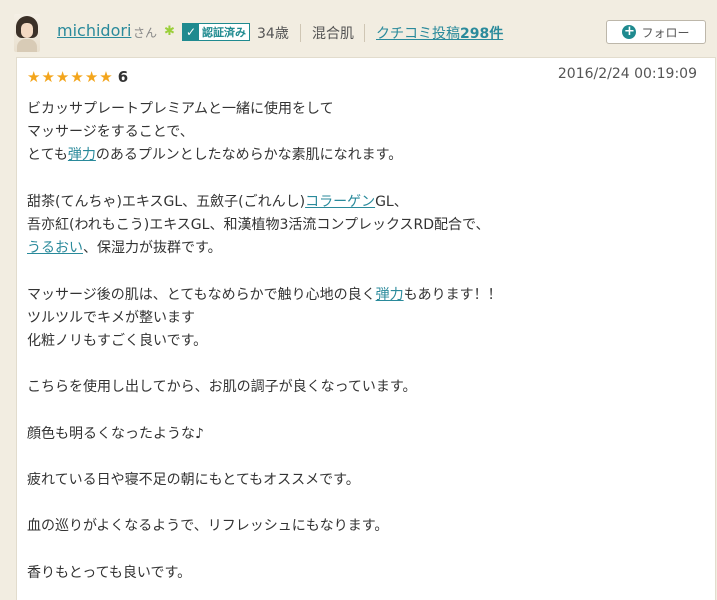 The width and height of the screenshot is (717, 600). I want to click on review-text: 吾亦紅(われもこう)エキスGL、和漢植物3活流コンプレックスRD配合で、, so click(258, 224).